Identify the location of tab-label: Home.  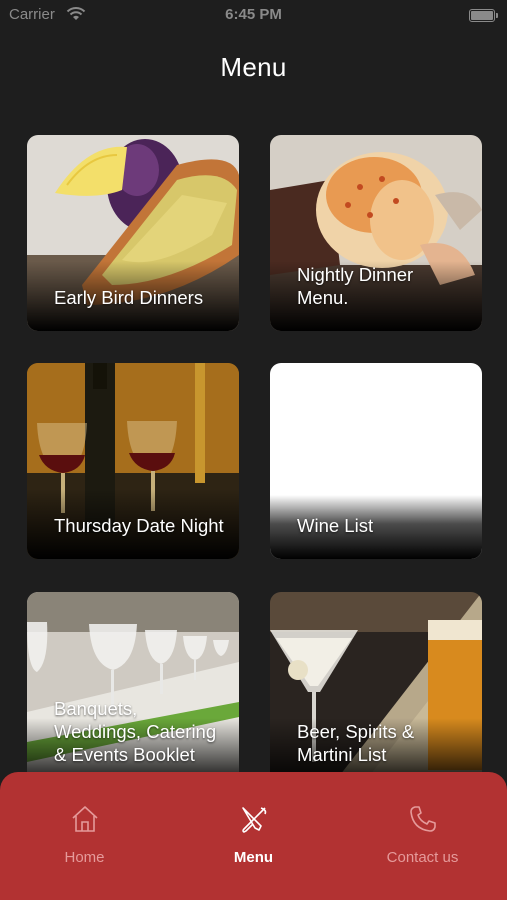
(84, 857).